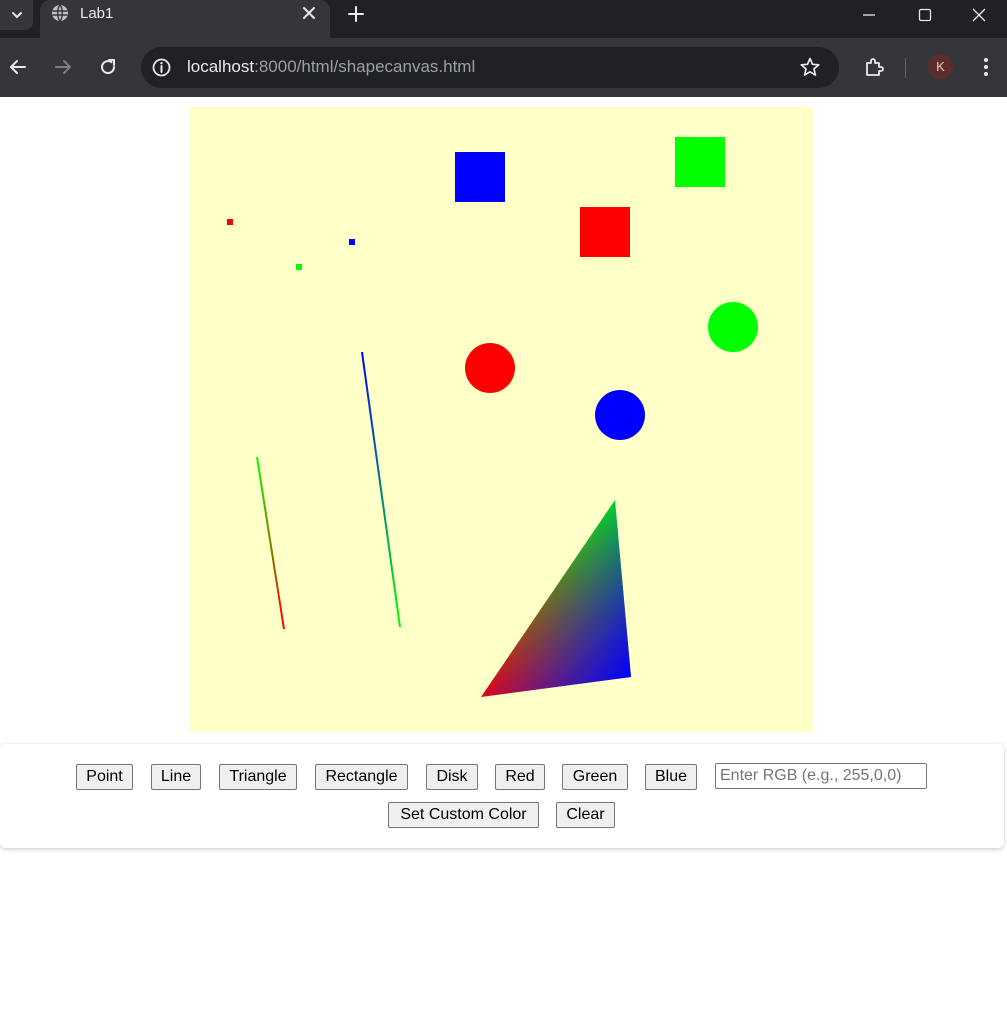 This screenshot has height=1025, width=1007. I want to click on tab-search-button, so click(16, 15).